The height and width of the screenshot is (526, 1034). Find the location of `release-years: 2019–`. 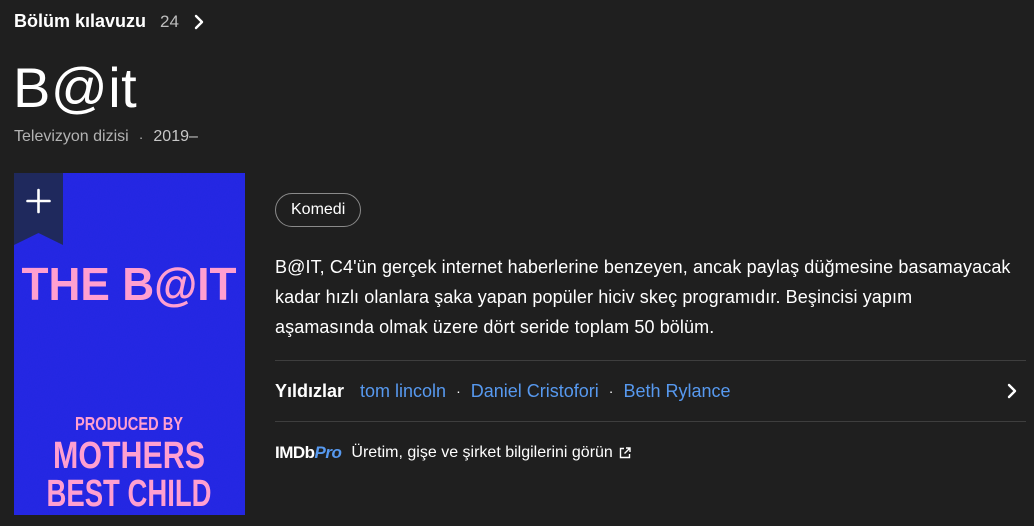

release-years: 2019– is located at coordinates (175, 137).